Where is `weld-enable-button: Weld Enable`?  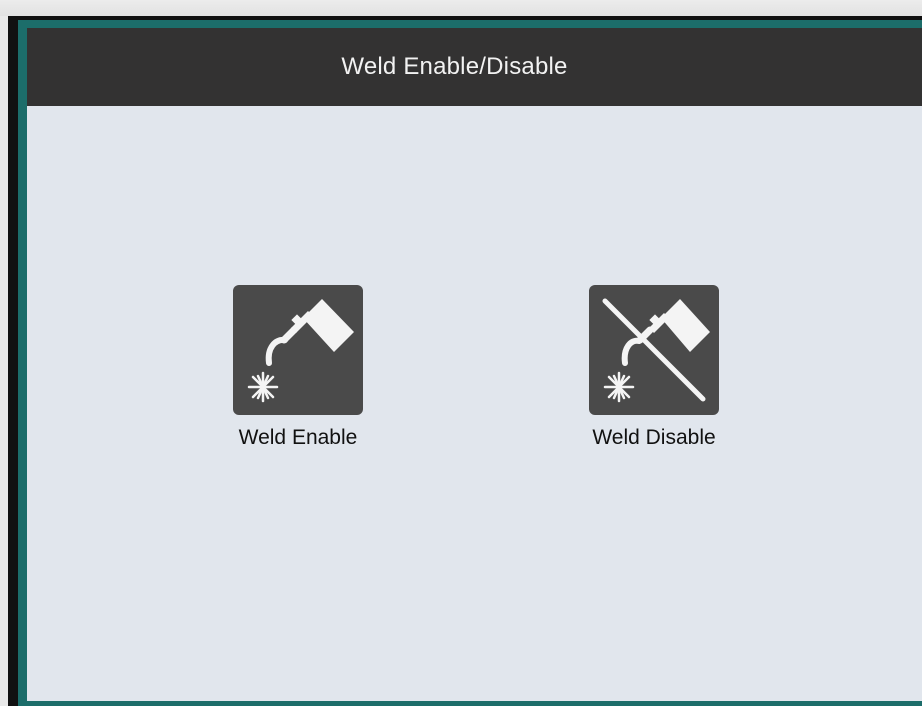
weld-enable-button: Weld Enable is located at coordinates (298, 375).